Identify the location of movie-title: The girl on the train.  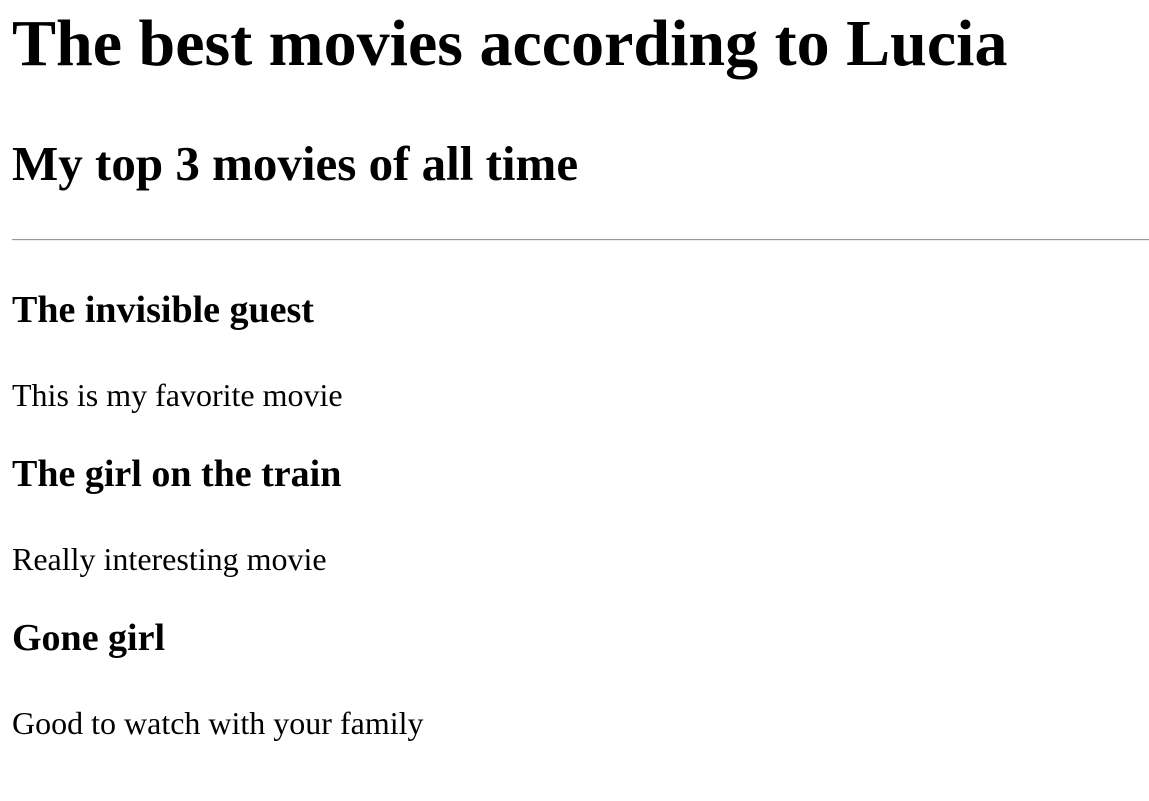
(177, 474).